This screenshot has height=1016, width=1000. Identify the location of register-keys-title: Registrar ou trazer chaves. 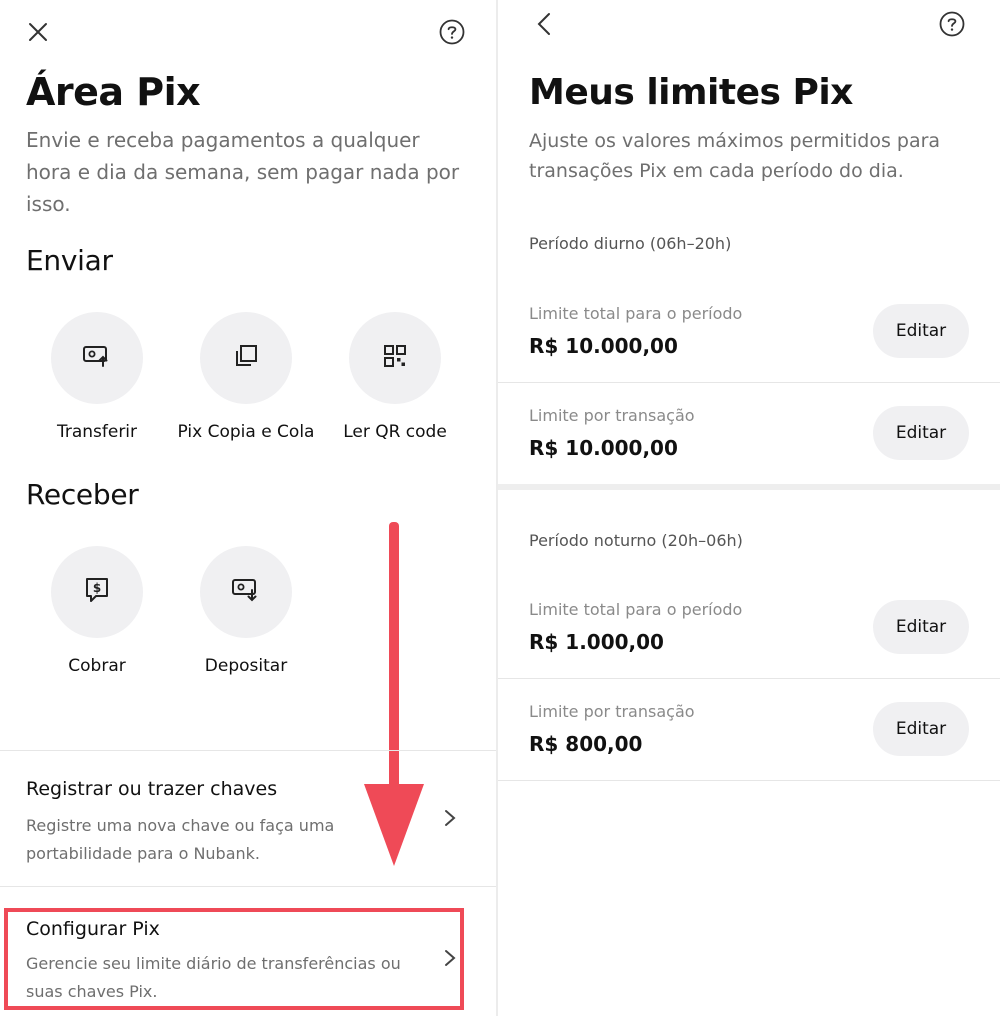
(152, 789).